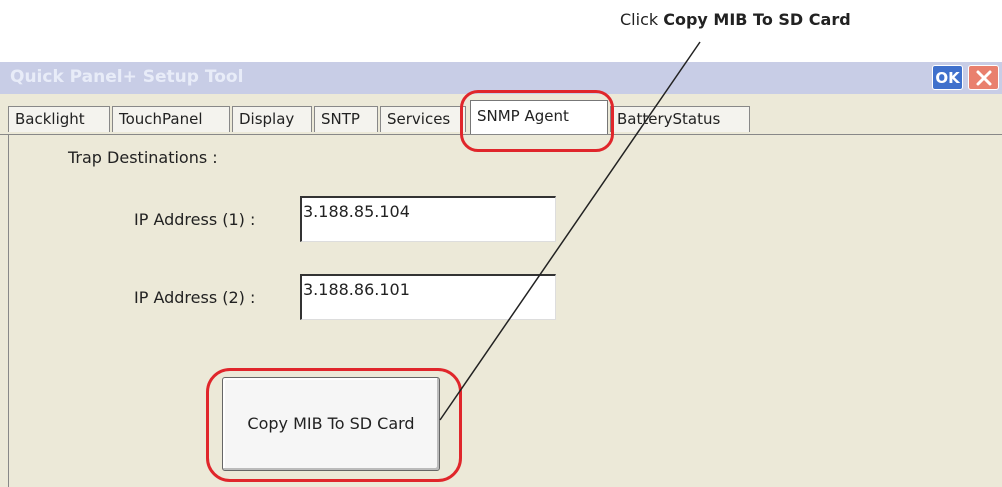 The height and width of the screenshot is (487, 1002). I want to click on tab-snmp-agent: SNMP Agent, so click(539, 117).